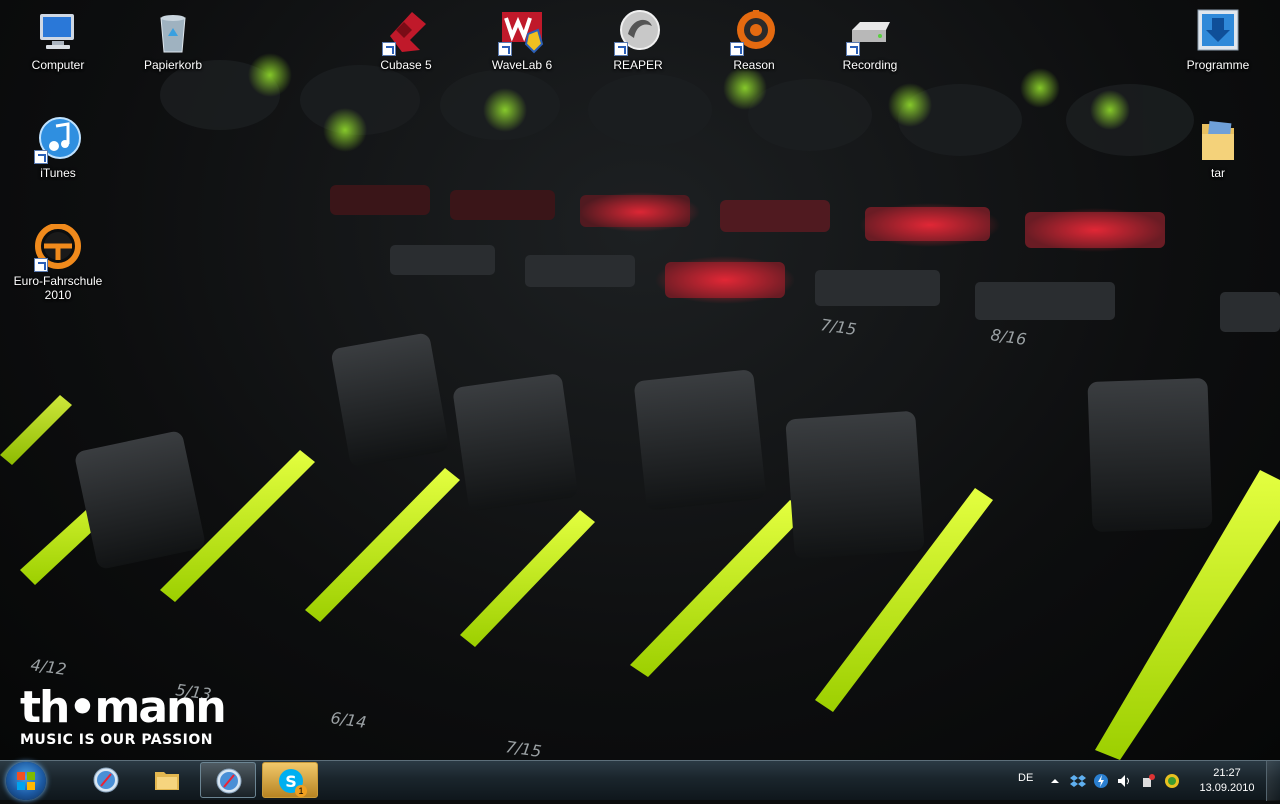 The image size is (1280, 804). I want to click on desktop-icon-tar: tar, so click(1218, 148).